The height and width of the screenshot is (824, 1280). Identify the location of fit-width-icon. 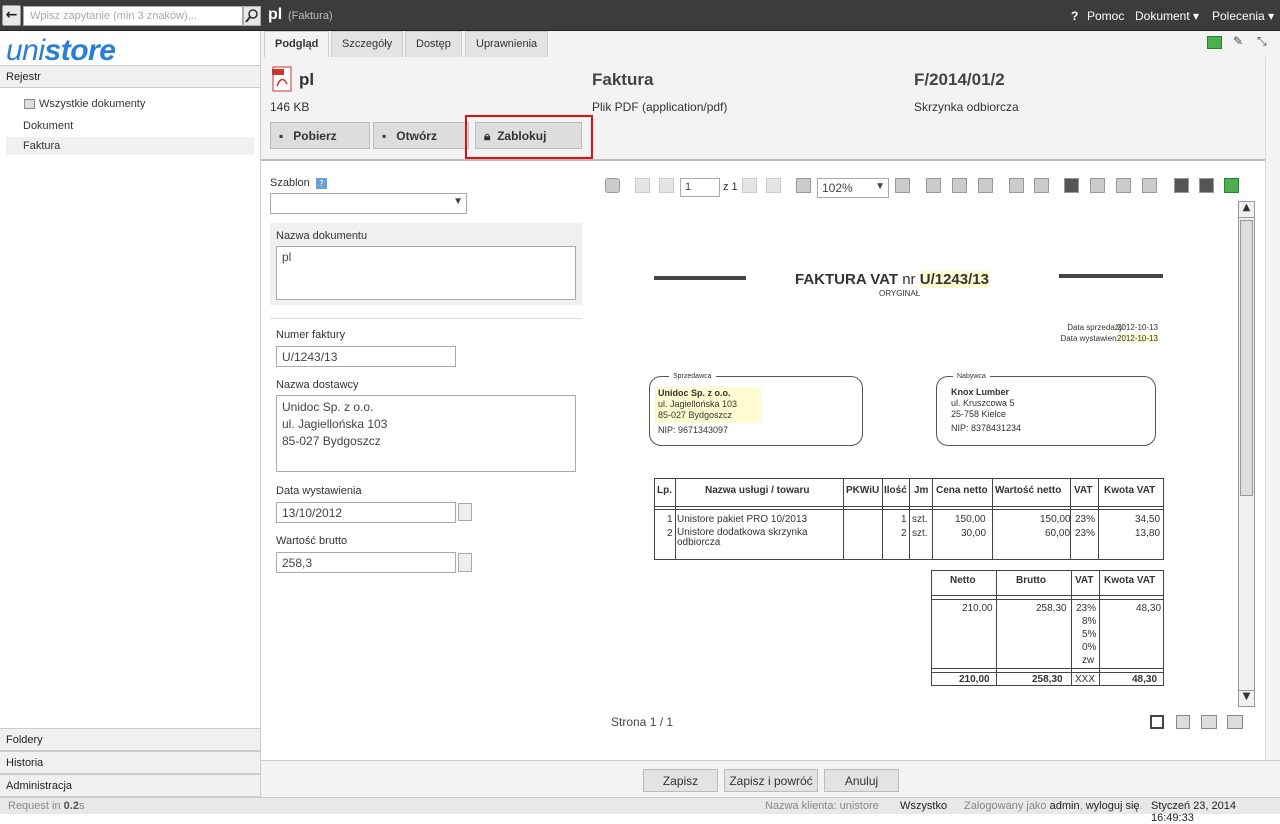
(985, 185).